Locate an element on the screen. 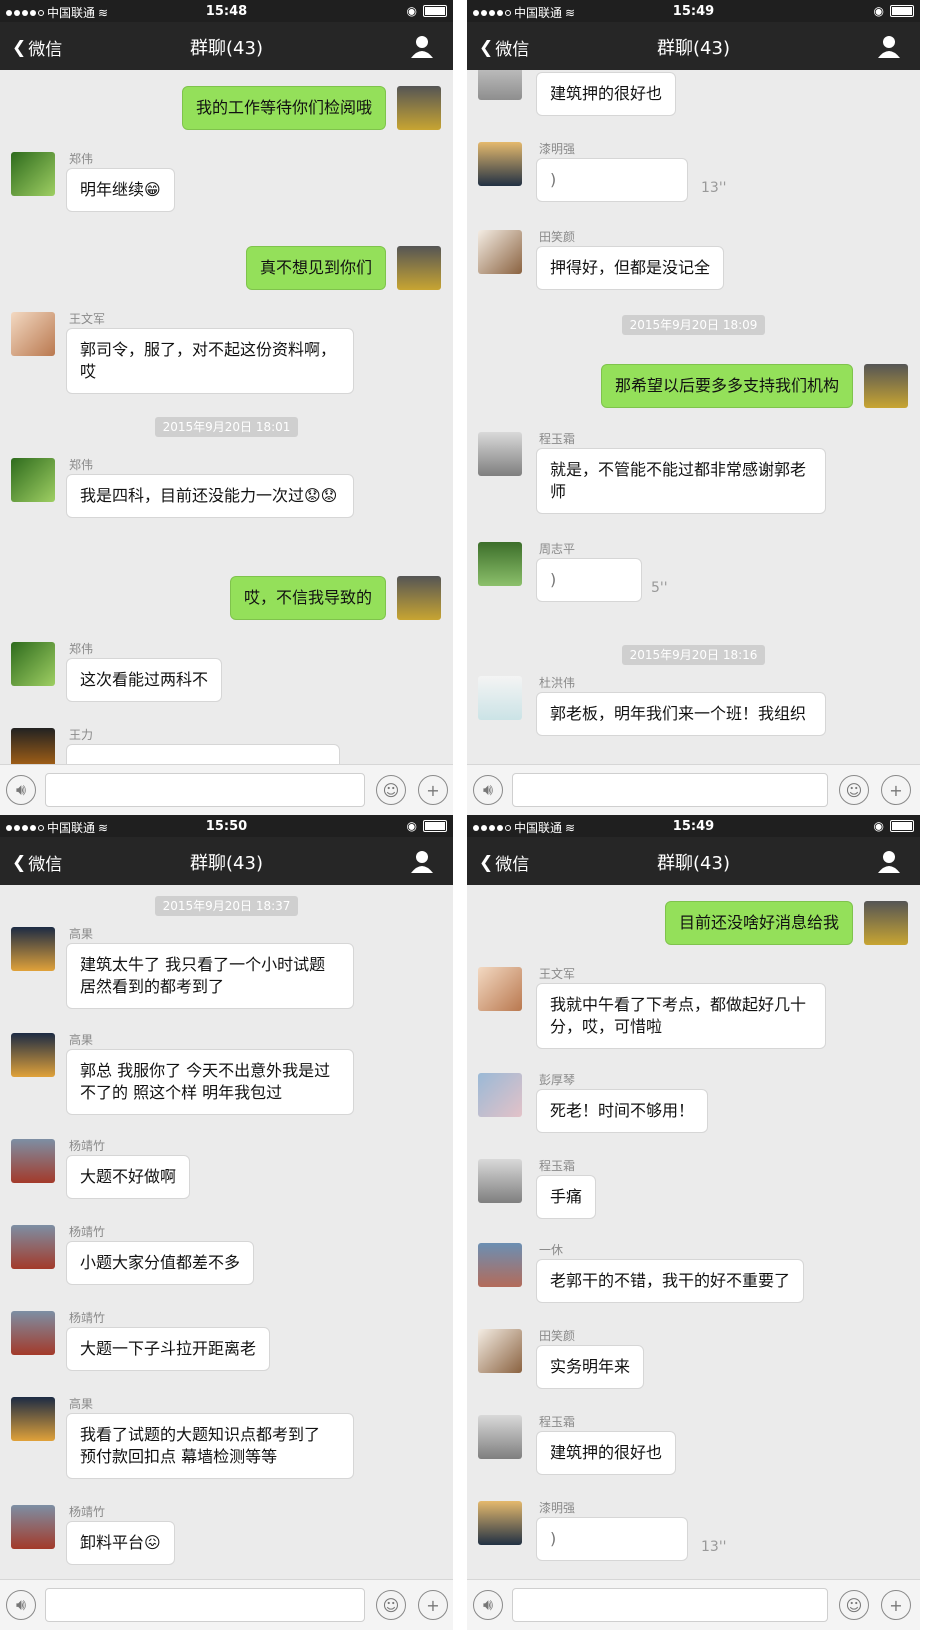 The height and width of the screenshot is (1630, 930). message-bubble: 就是，不管能不能过都非常感谢郭老师 is located at coordinates (681, 481).